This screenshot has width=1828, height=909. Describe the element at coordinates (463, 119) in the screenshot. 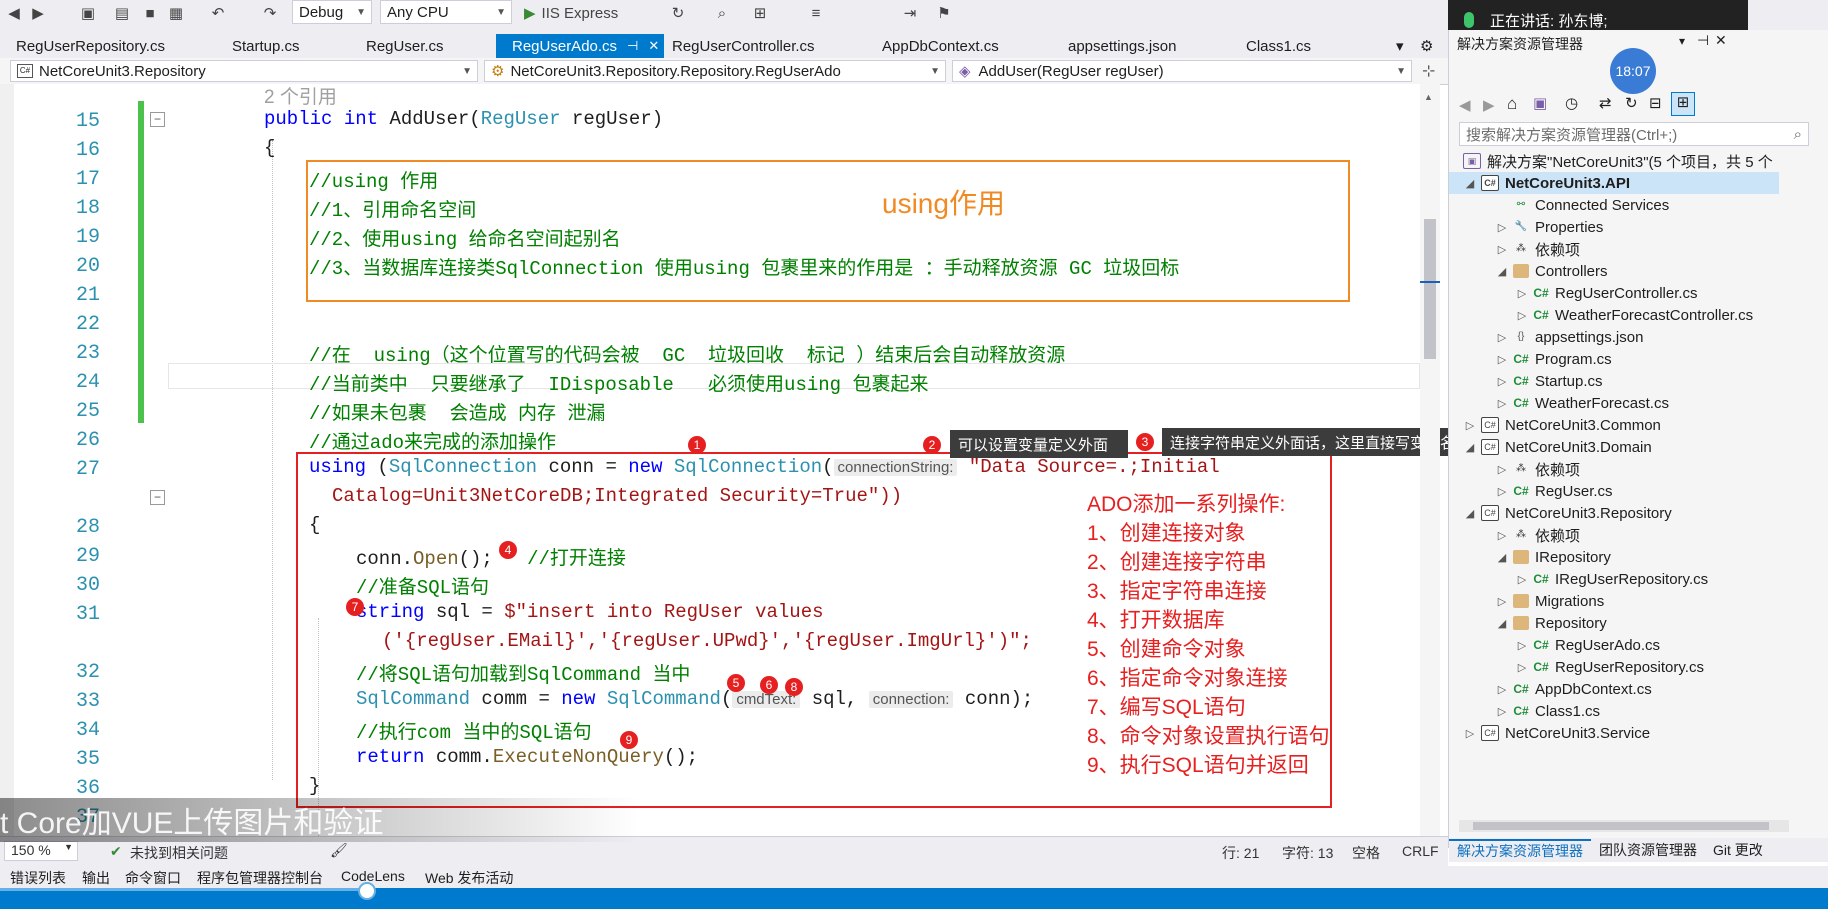

I see `code-line-15: public int AddUser(RegUser regUser)` at that location.